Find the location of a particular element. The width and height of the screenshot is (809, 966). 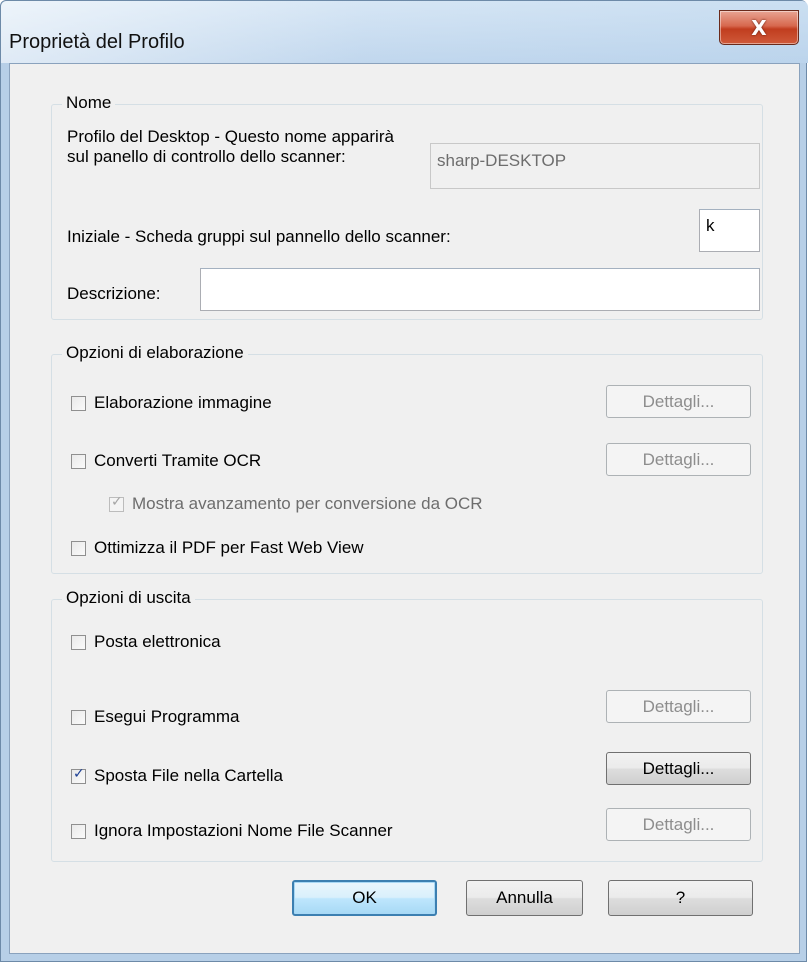

ignore-names-checkbox: Ignora Impostazioni Nome File Scanner is located at coordinates (232, 831).